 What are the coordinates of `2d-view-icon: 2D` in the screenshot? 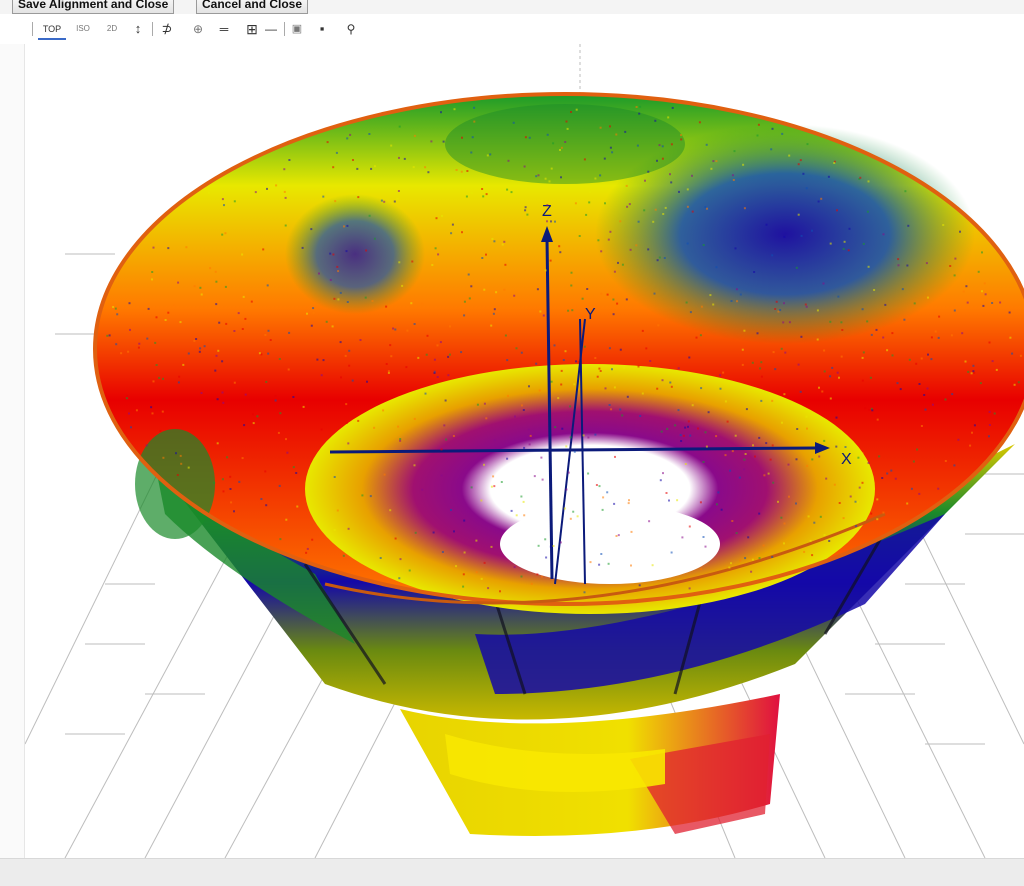 It's located at (112, 29).